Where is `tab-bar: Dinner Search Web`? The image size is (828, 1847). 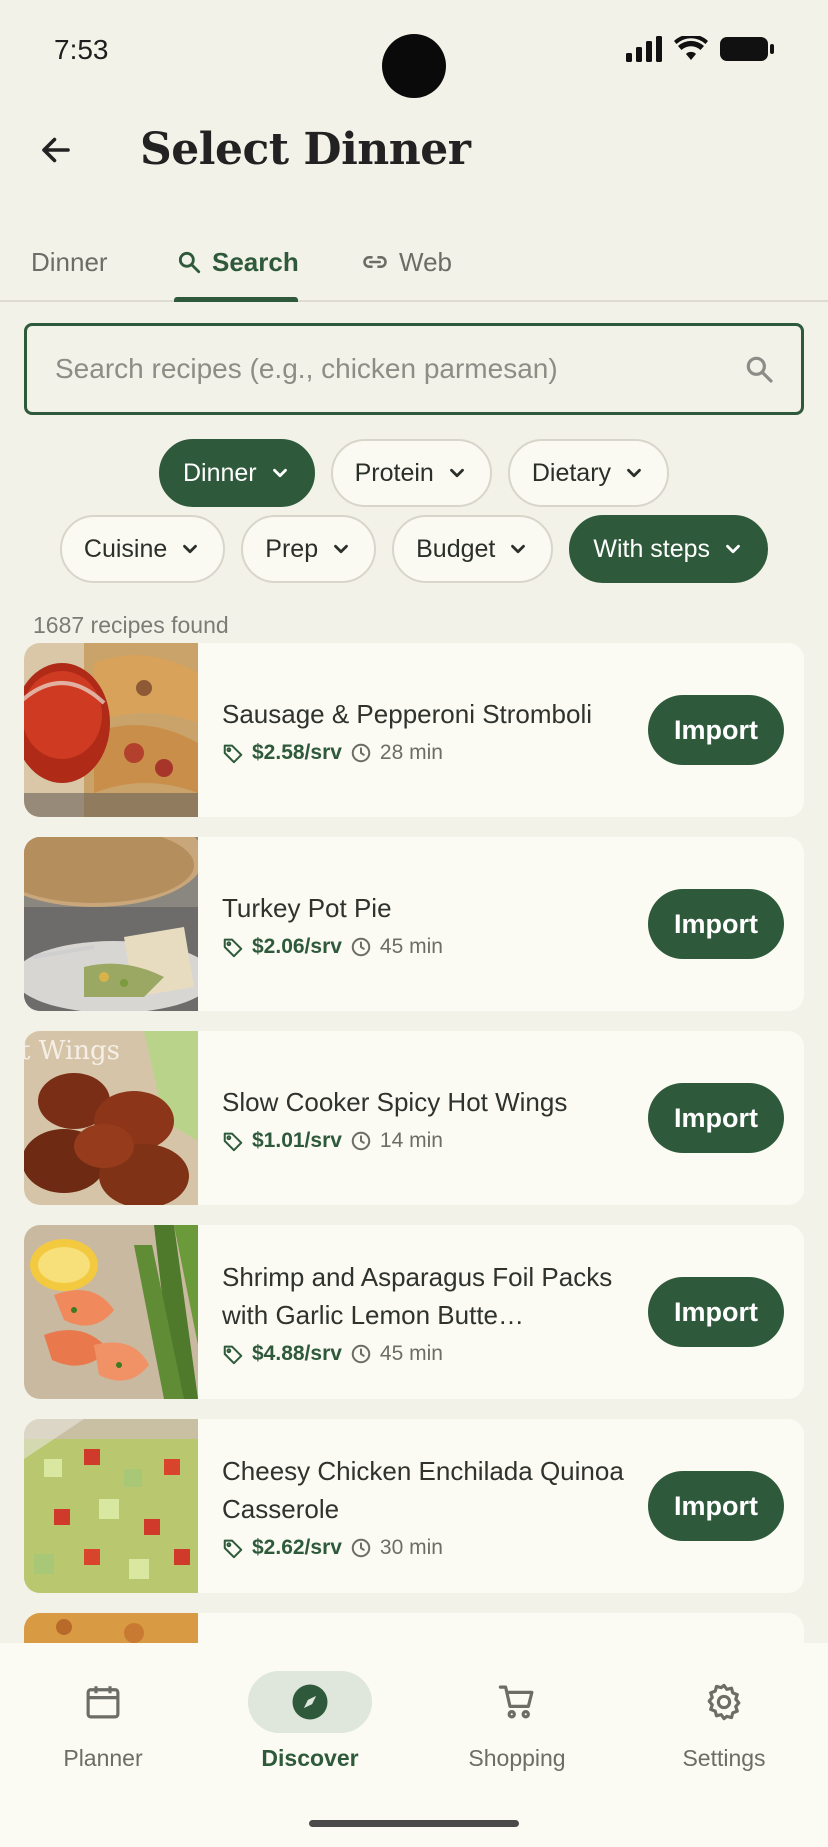
tab-bar: Dinner Search Web is located at coordinates (414, 264).